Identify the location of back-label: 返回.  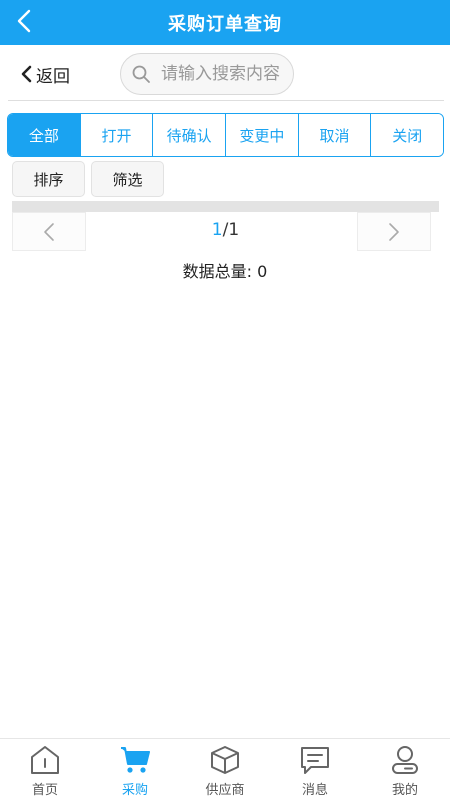
(53, 76).